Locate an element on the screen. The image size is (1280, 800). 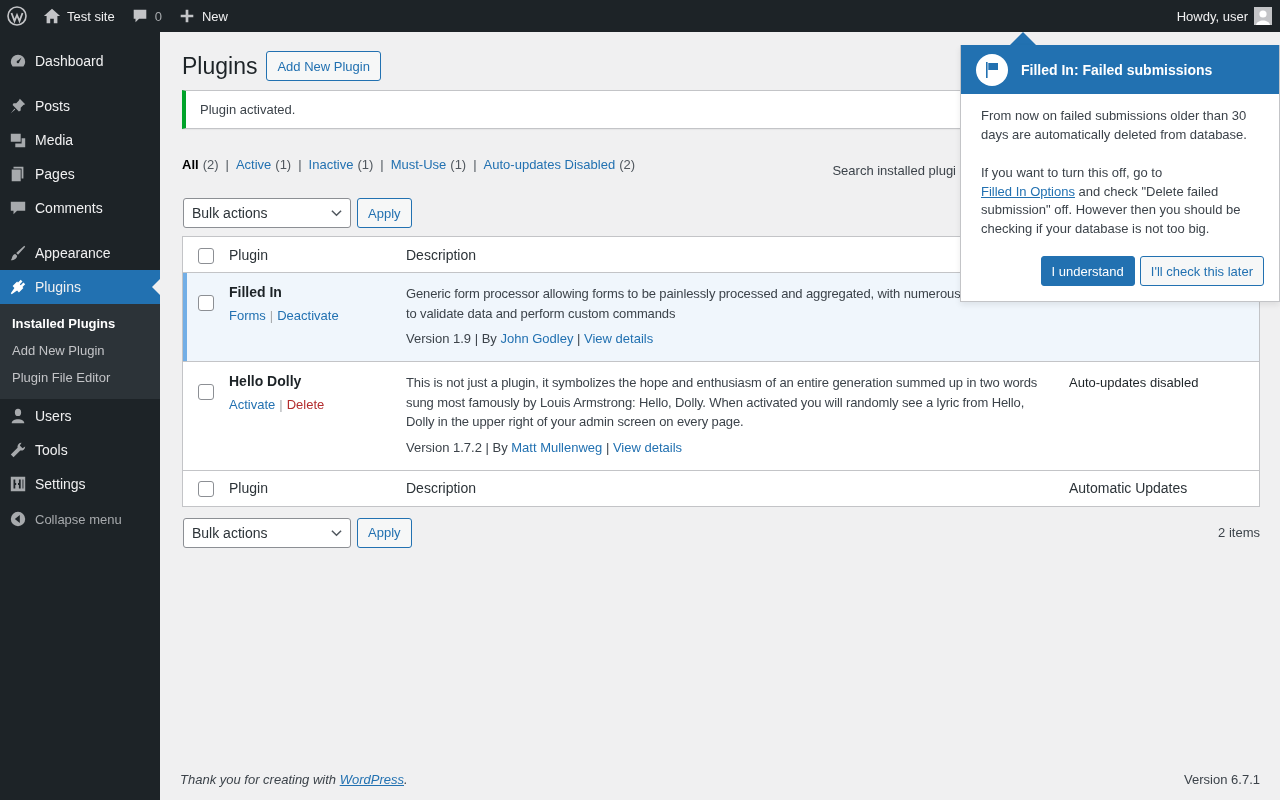
menu-item: Appearance is located at coordinates (80, 253).